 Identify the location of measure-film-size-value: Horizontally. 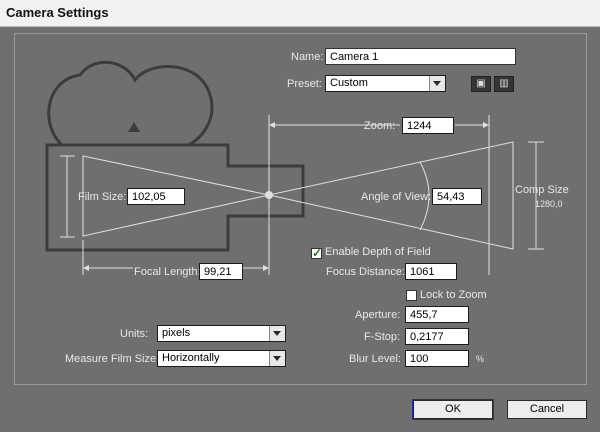
(191, 358).